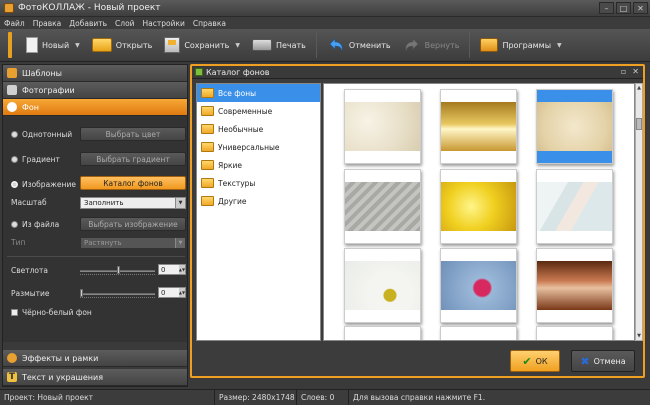  What do you see at coordinates (49, 397) in the screenshot?
I see `status-project-text: Проект: Новый проект` at bounding box center [49, 397].